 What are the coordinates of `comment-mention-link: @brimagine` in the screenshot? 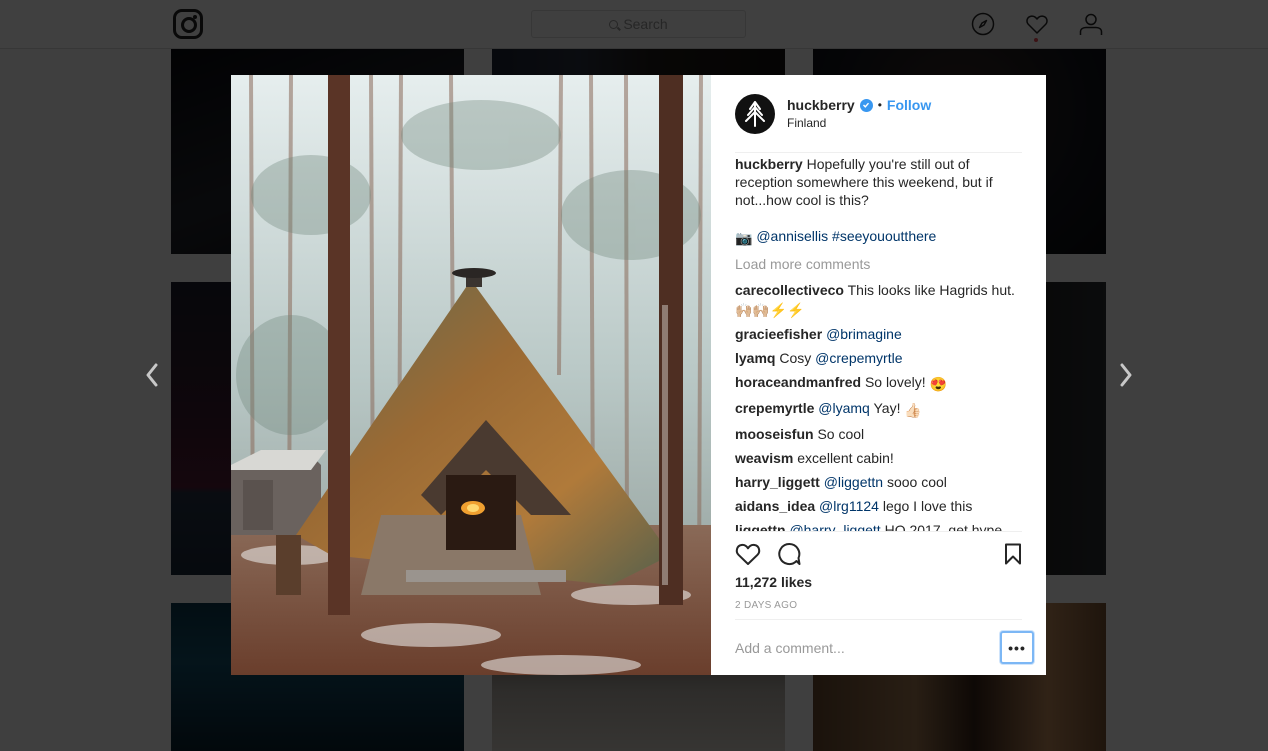 It's located at (864, 334).